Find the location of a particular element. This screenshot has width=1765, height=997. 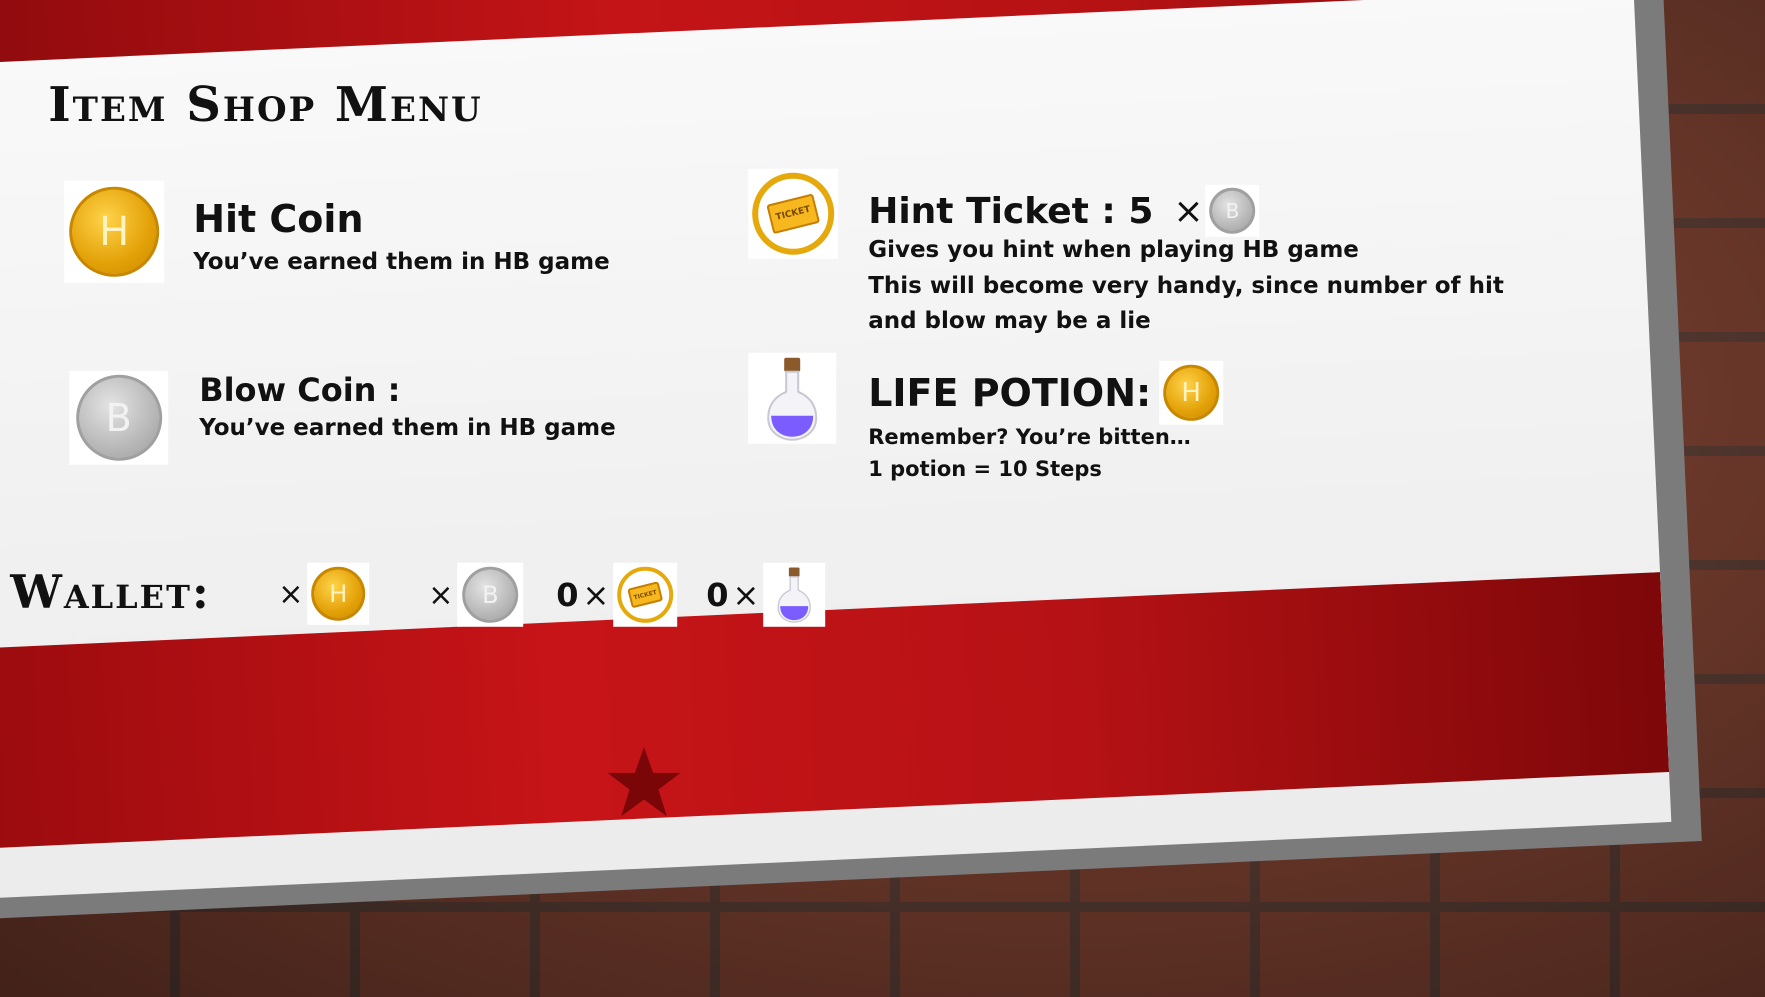

hint-ticket-price-icon: B is located at coordinates (1232, 210).